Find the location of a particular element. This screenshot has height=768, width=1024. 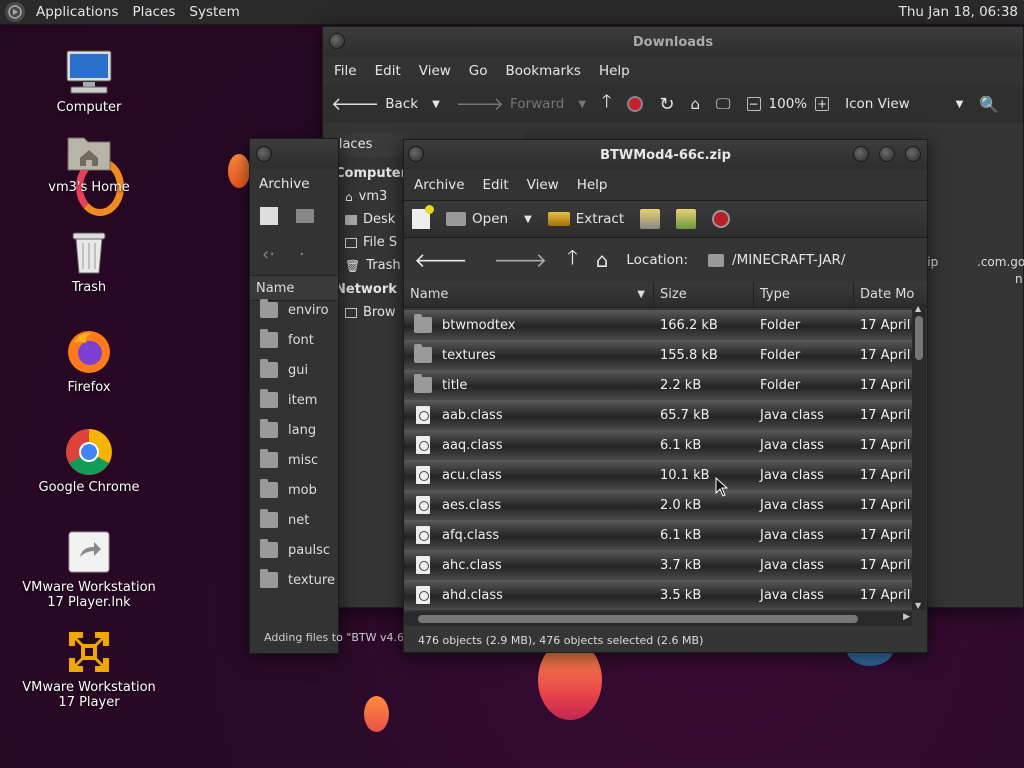

location-field: /MINECRAFT-JAR/ is located at coordinates (776, 260).